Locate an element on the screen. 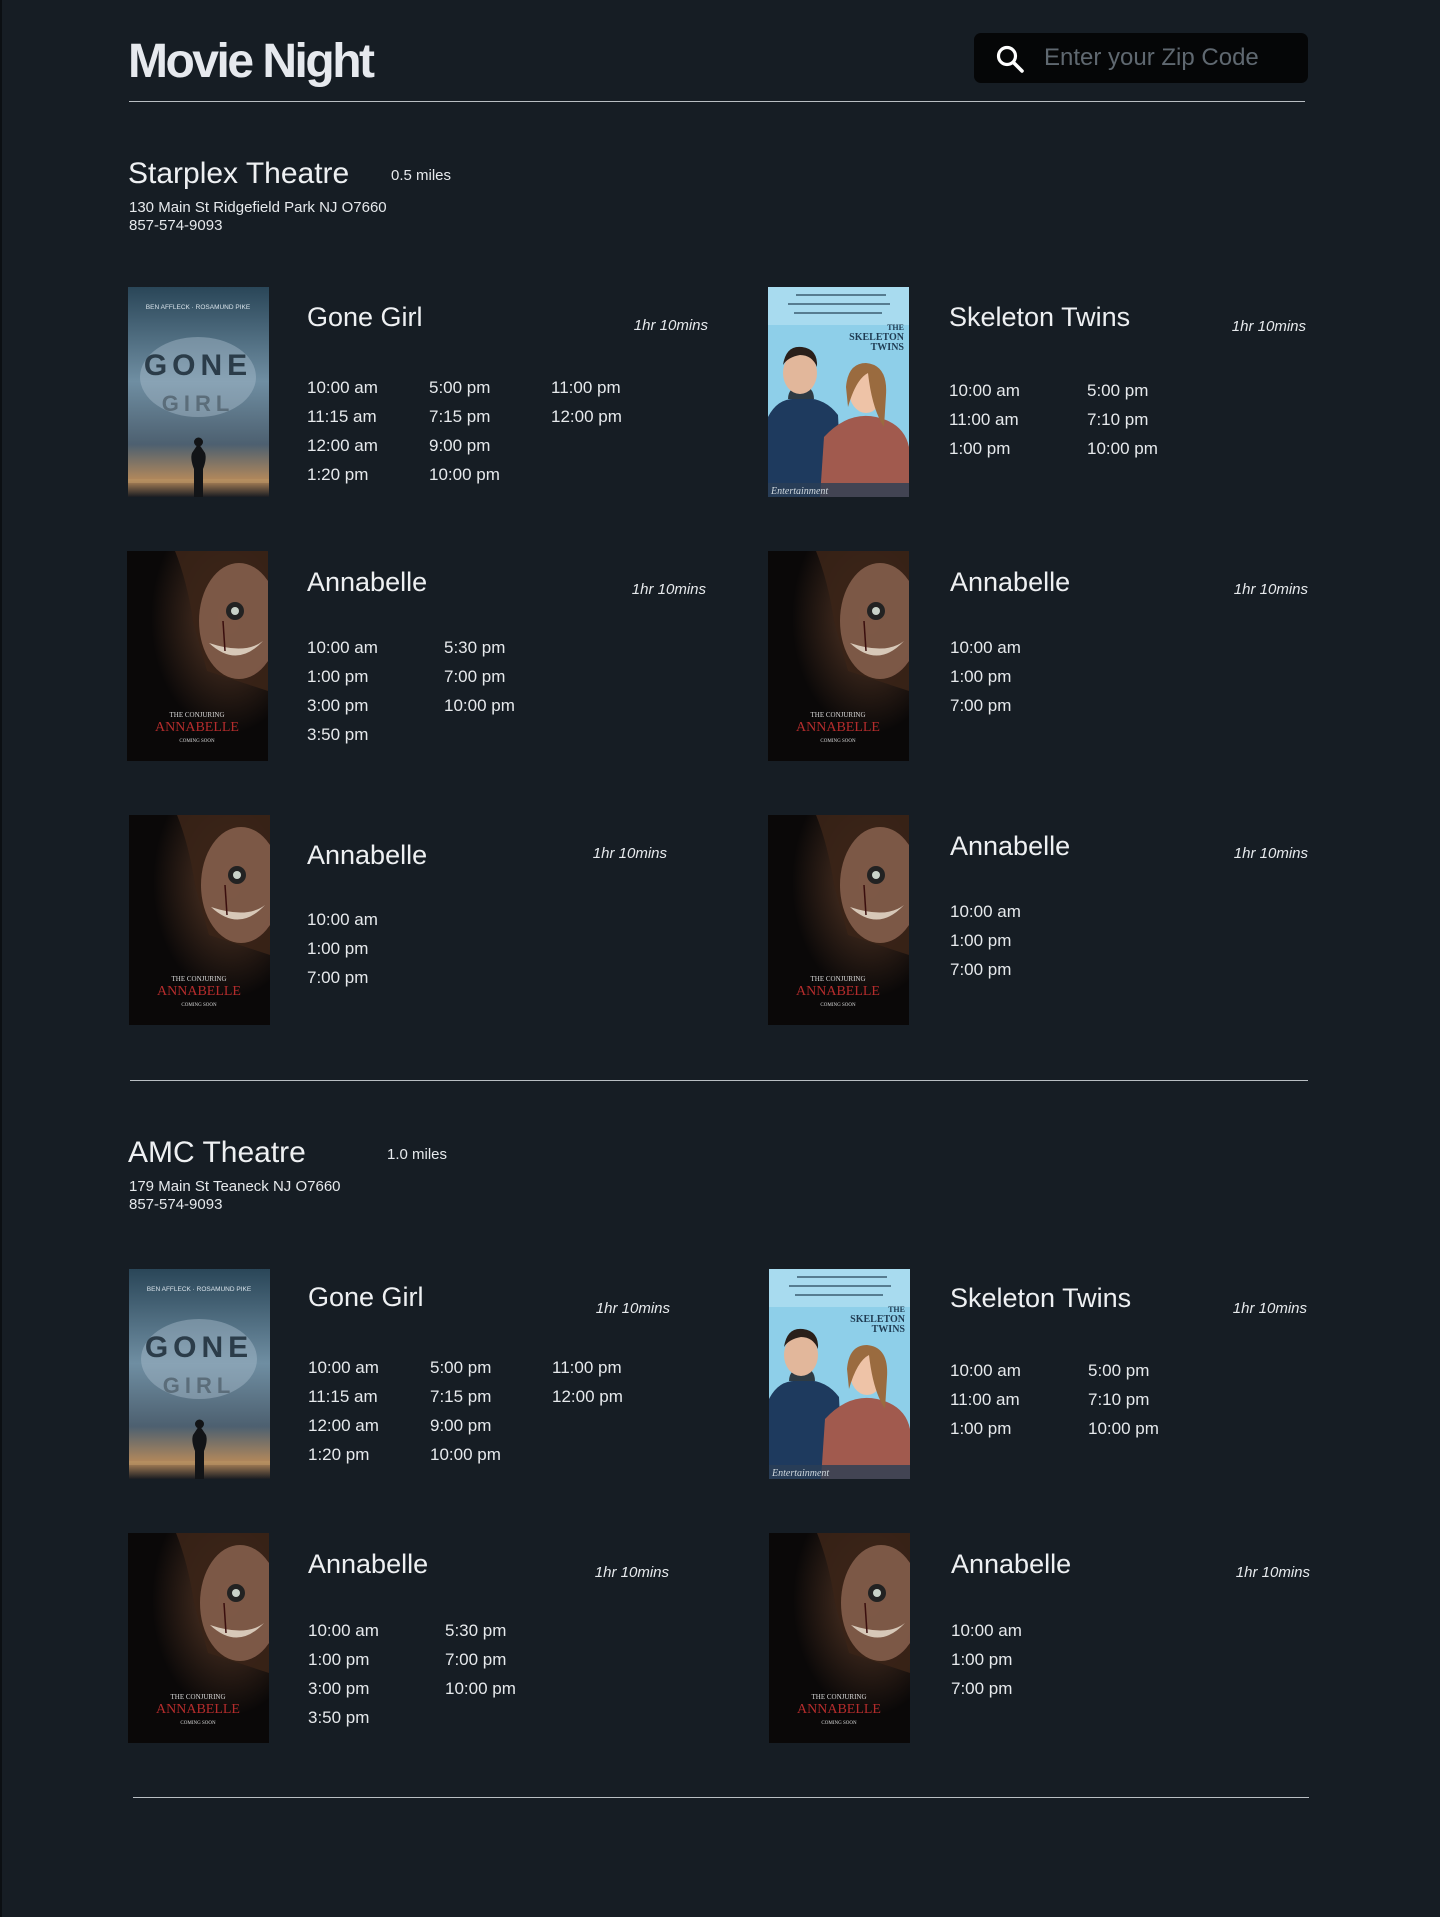  showtime-column: 10:00 am 1:00 pm 3:00 pm 3:50 pm is located at coordinates (376, 1674).